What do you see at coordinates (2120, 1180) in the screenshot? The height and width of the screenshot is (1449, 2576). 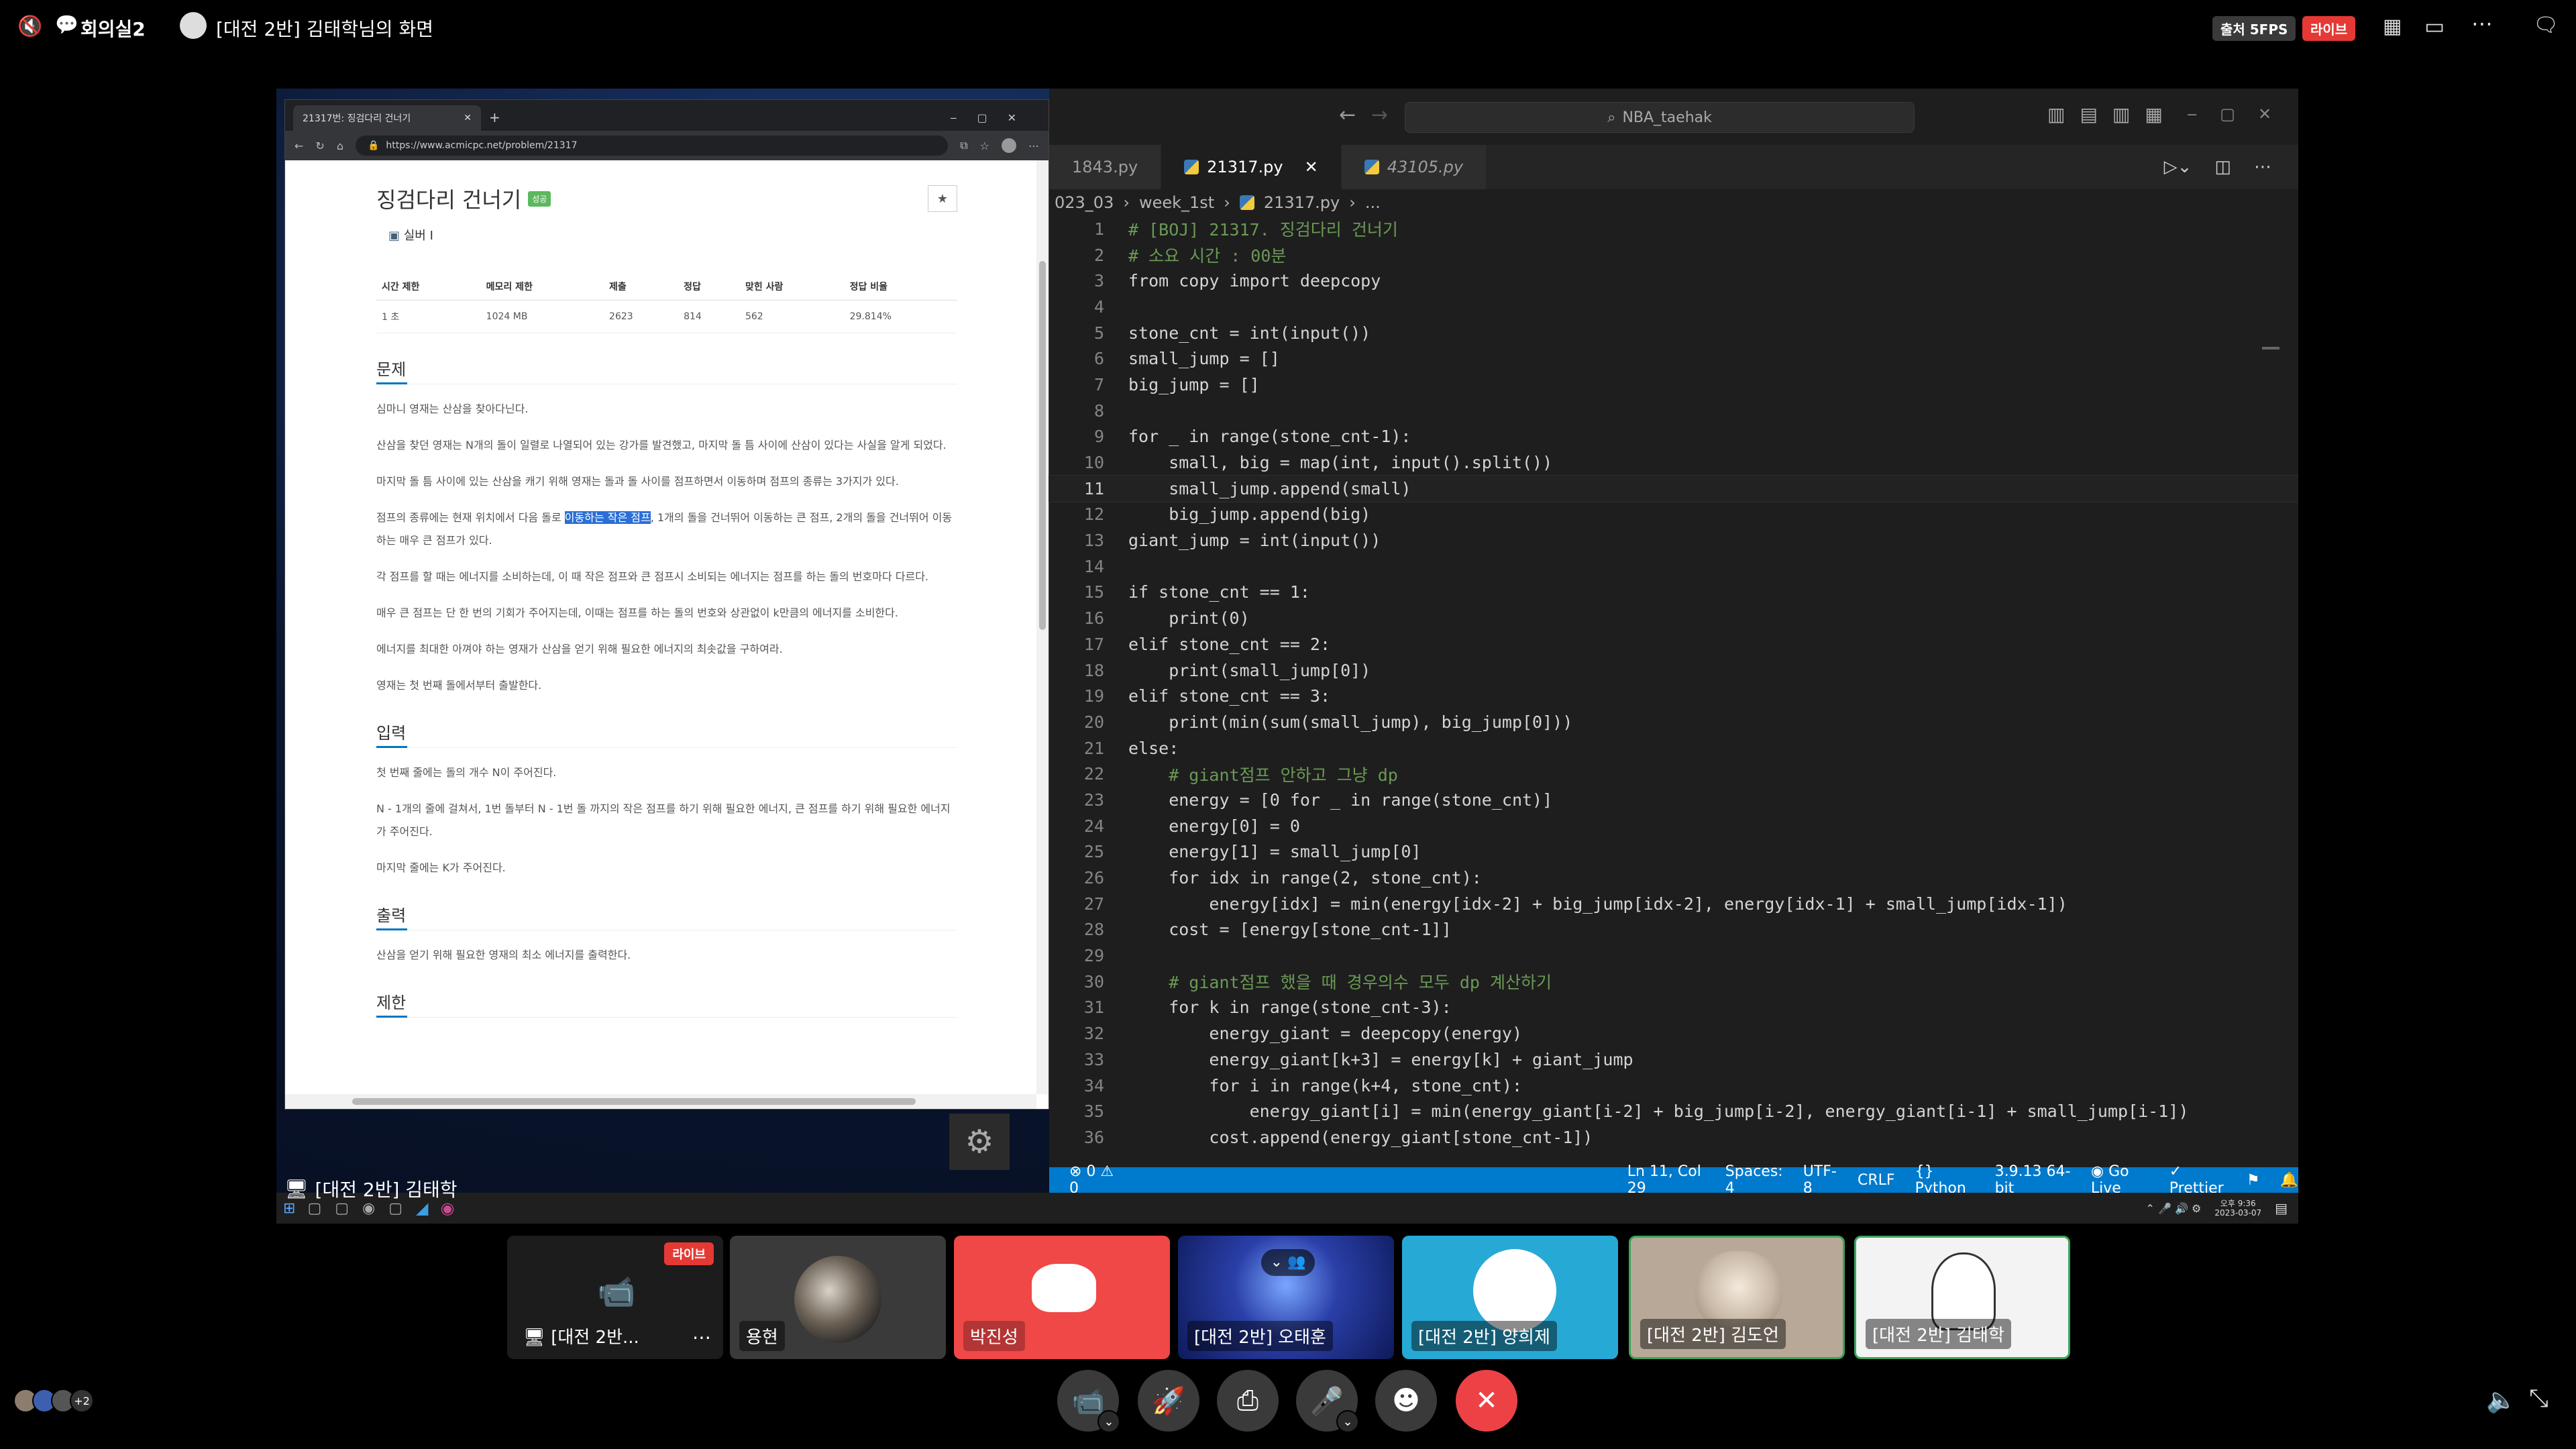 I see `go-live: ◉ Go Live` at bounding box center [2120, 1180].